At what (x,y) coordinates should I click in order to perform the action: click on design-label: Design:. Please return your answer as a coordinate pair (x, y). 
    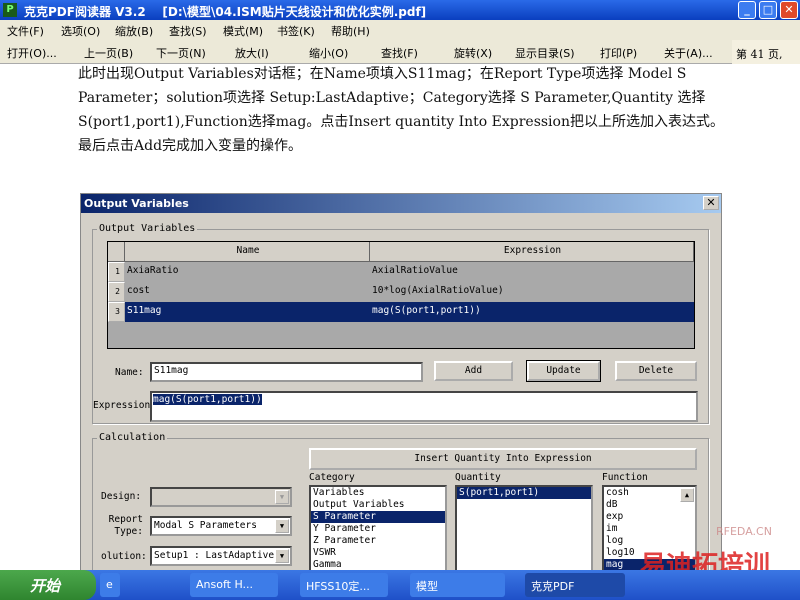
    Looking at the image, I should click on (121, 496).